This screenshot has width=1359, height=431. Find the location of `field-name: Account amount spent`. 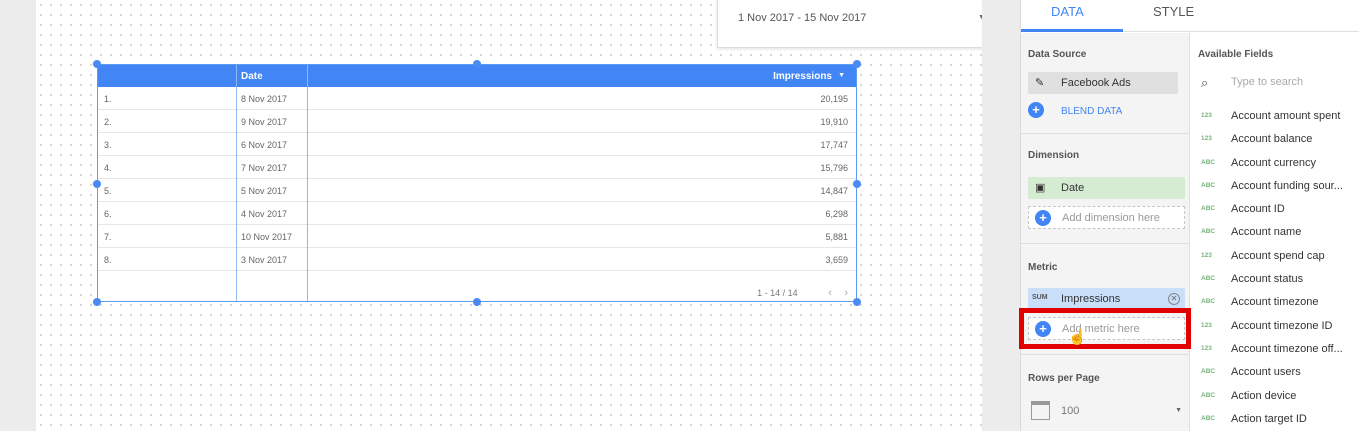

field-name: Account amount spent is located at coordinates (1286, 116).